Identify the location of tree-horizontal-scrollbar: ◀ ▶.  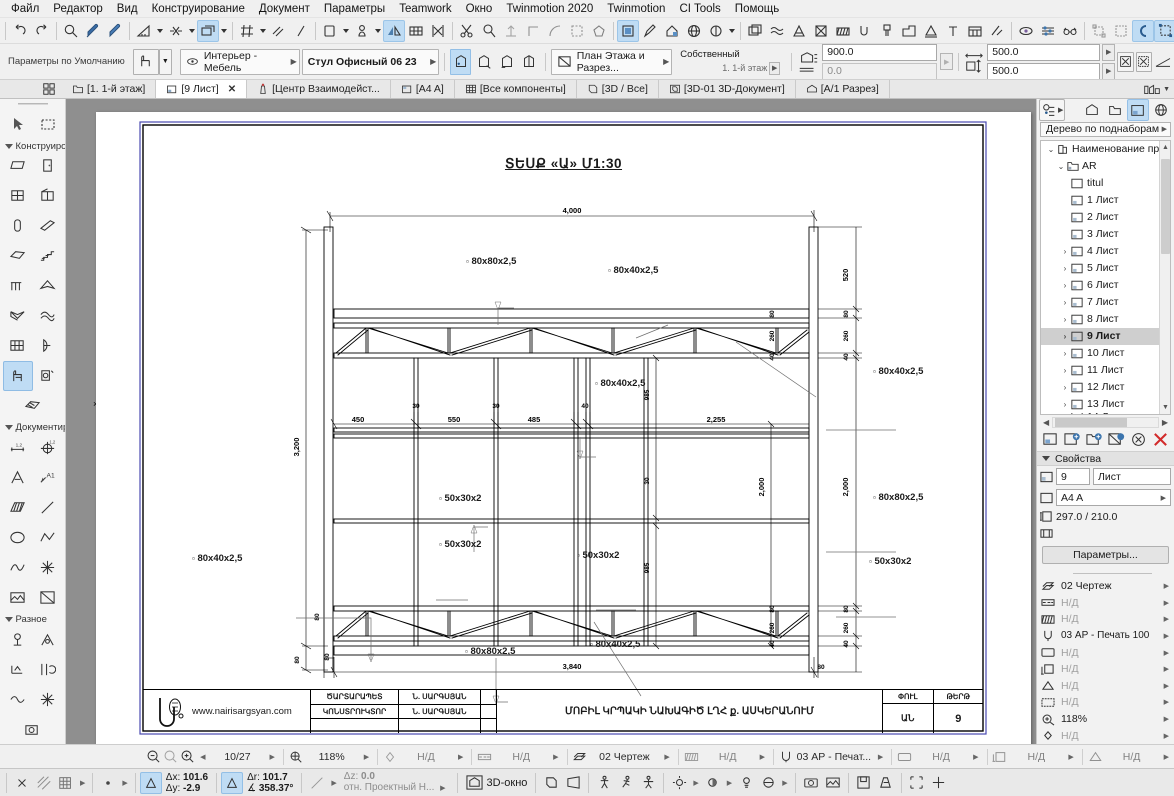
(1105, 423).